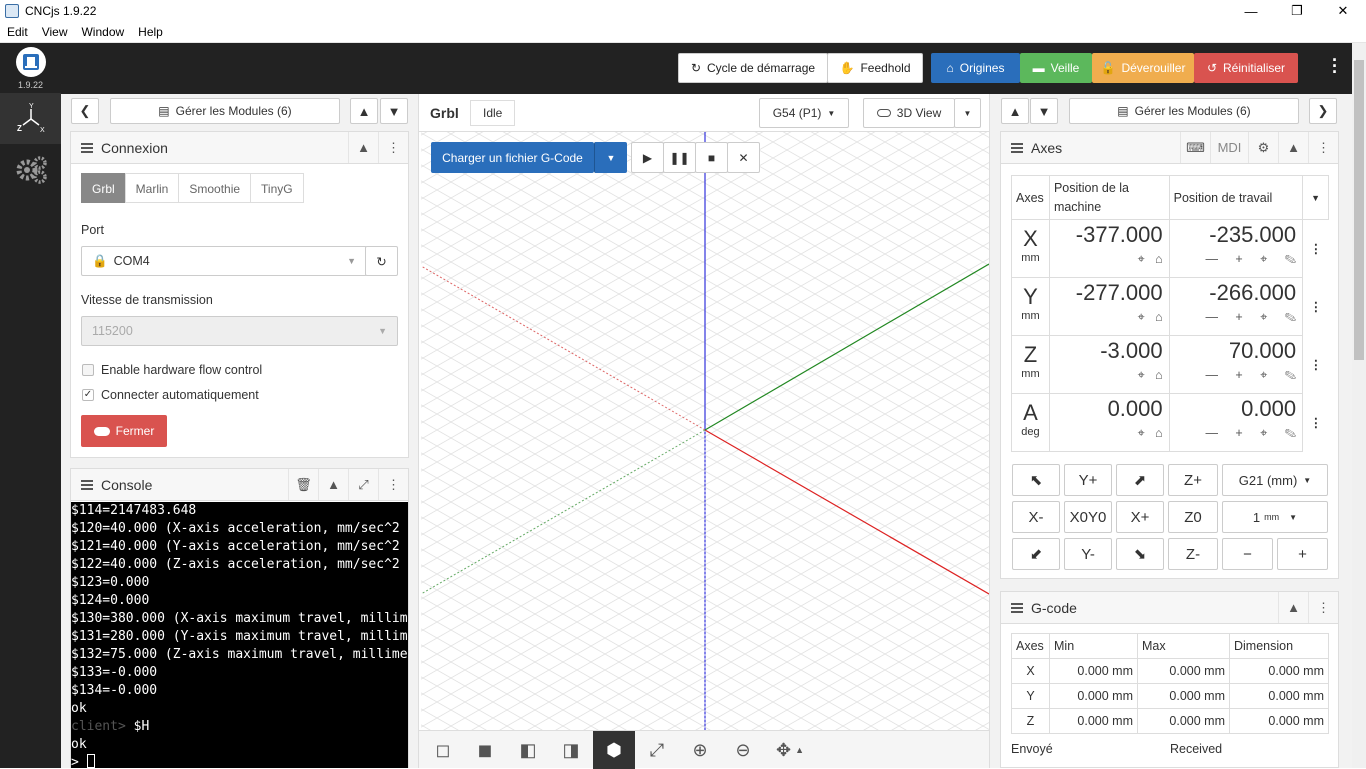  Describe the element at coordinates (1140, 480) in the screenshot. I see `jog-x-plus-y-plus: ⬈` at that location.